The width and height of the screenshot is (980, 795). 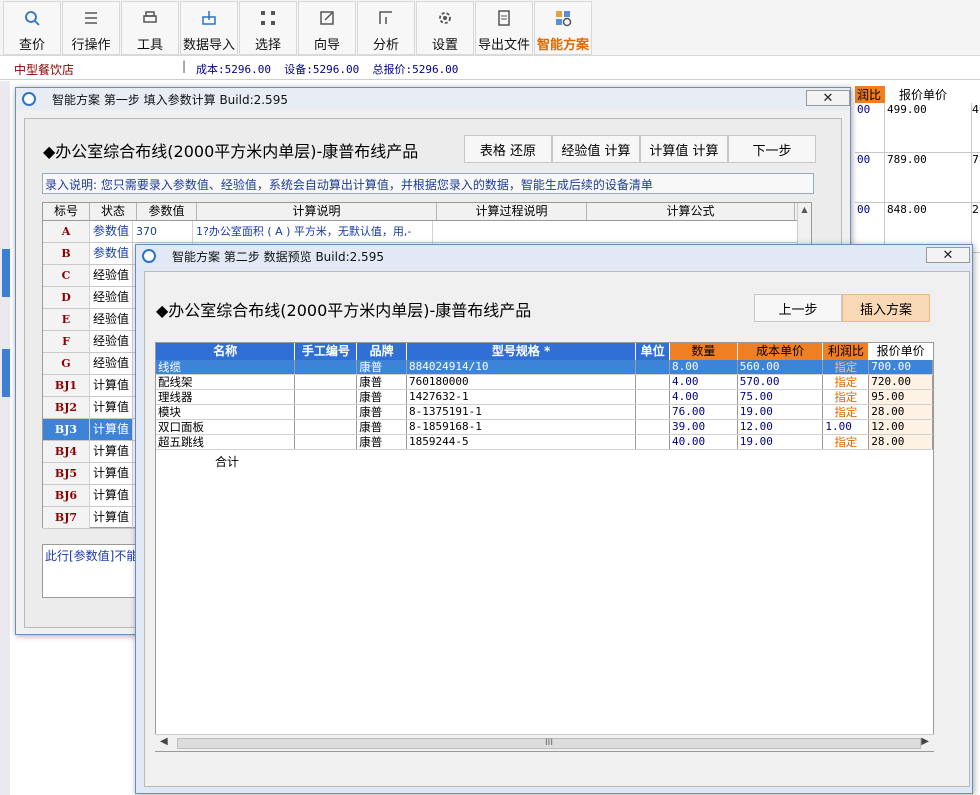 I want to click on next-step-button: 下一步, so click(x=772, y=149).